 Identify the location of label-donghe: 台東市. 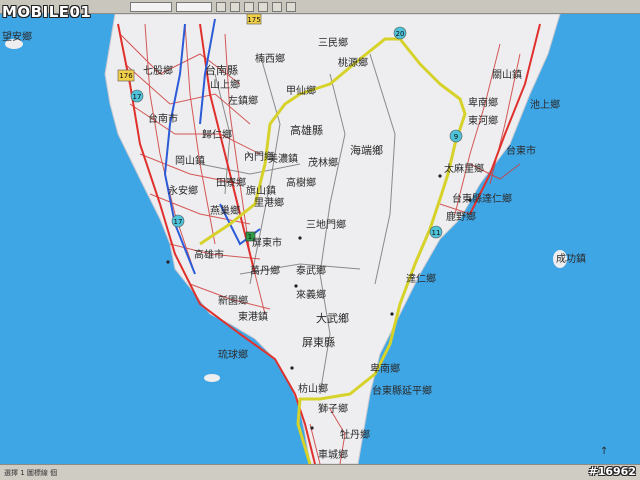
(521, 150).